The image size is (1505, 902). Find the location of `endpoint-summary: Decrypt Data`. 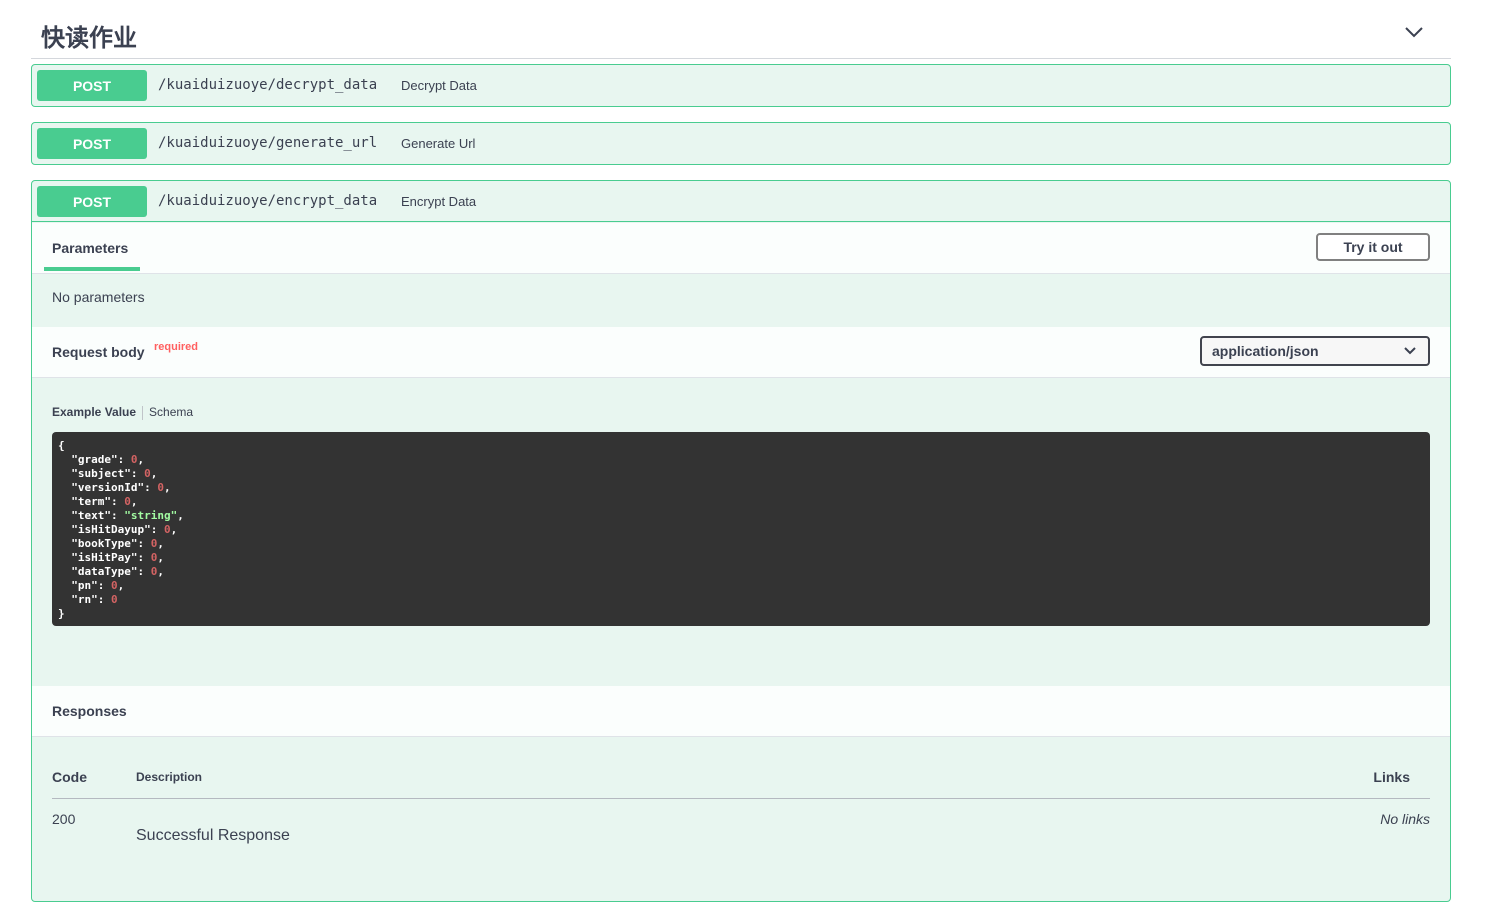

endpoint-summary: Decrypt Data is located at coordinates (439, 85).